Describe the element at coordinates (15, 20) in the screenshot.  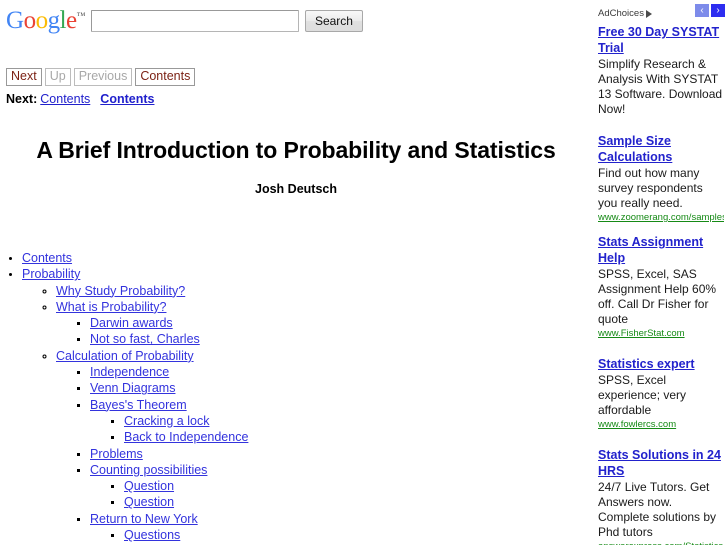
I see `logo-letter-g1: G` at that location.